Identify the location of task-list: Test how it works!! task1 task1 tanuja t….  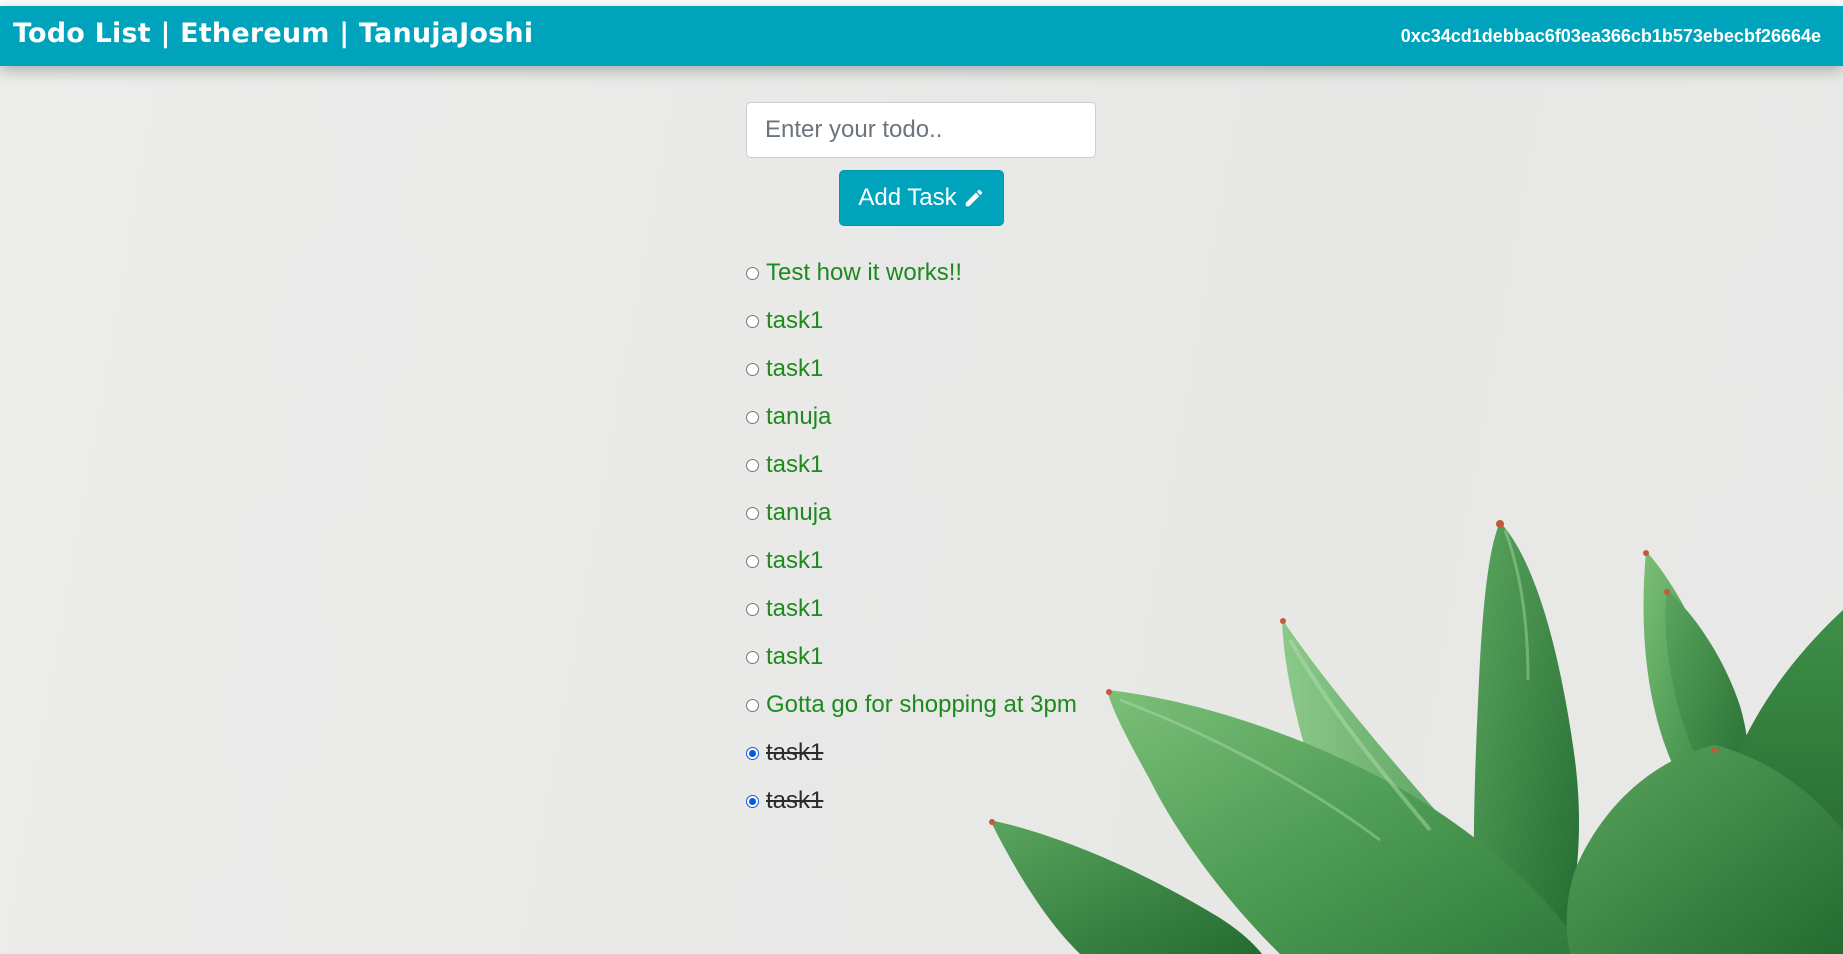
(911, 537).